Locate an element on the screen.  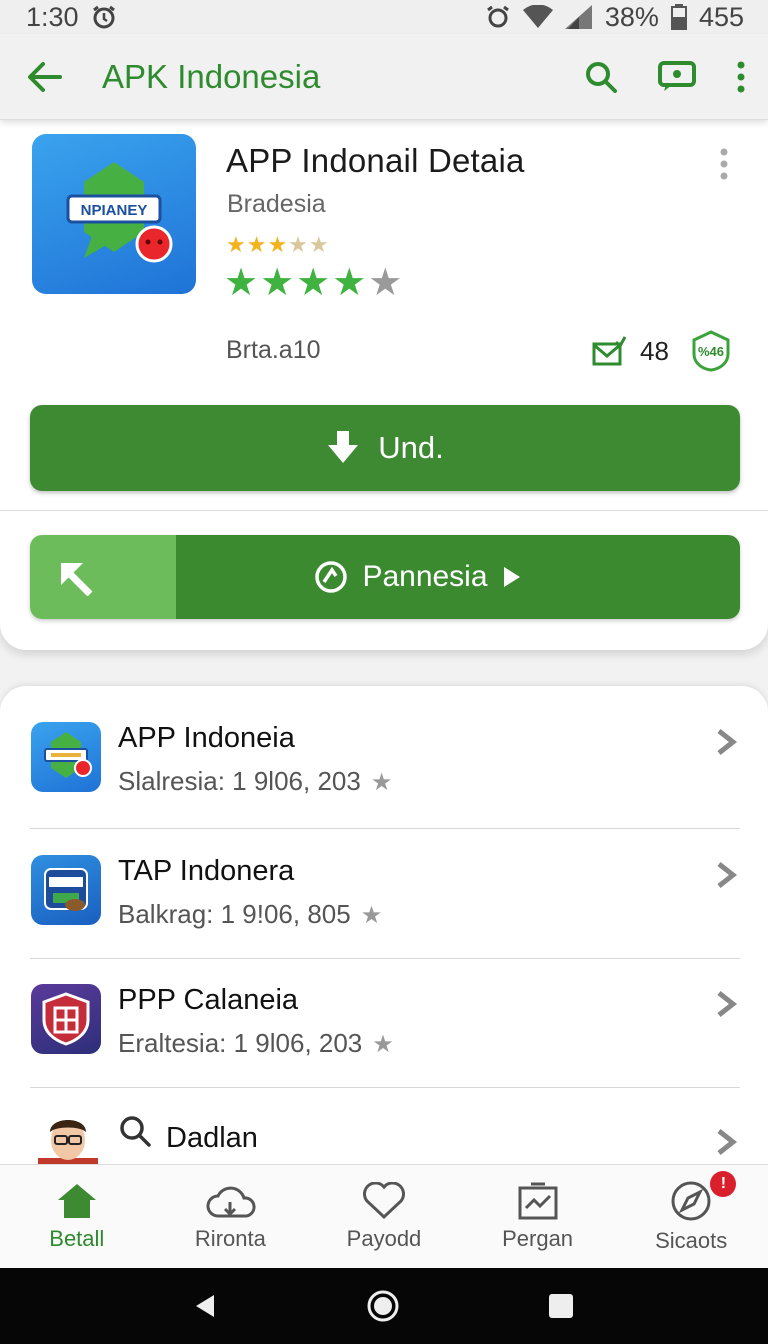
nav-item-explore: ! Sicaots is located at coordinates (691, 1216).